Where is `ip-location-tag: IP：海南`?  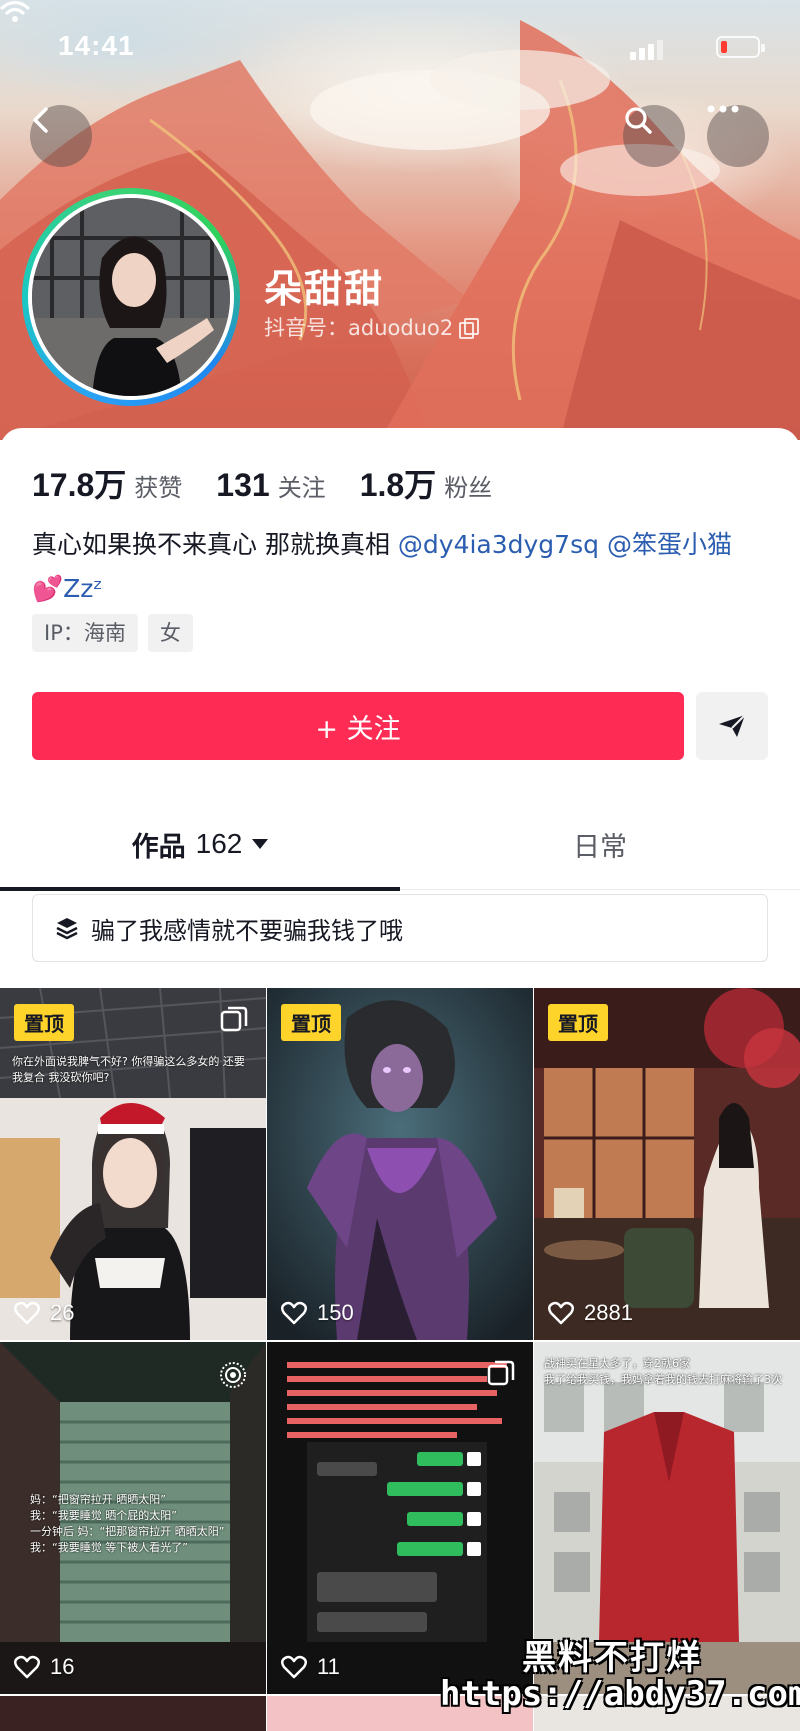
ip-location-tag: IP：海南 is located at coordinates (85, 633).